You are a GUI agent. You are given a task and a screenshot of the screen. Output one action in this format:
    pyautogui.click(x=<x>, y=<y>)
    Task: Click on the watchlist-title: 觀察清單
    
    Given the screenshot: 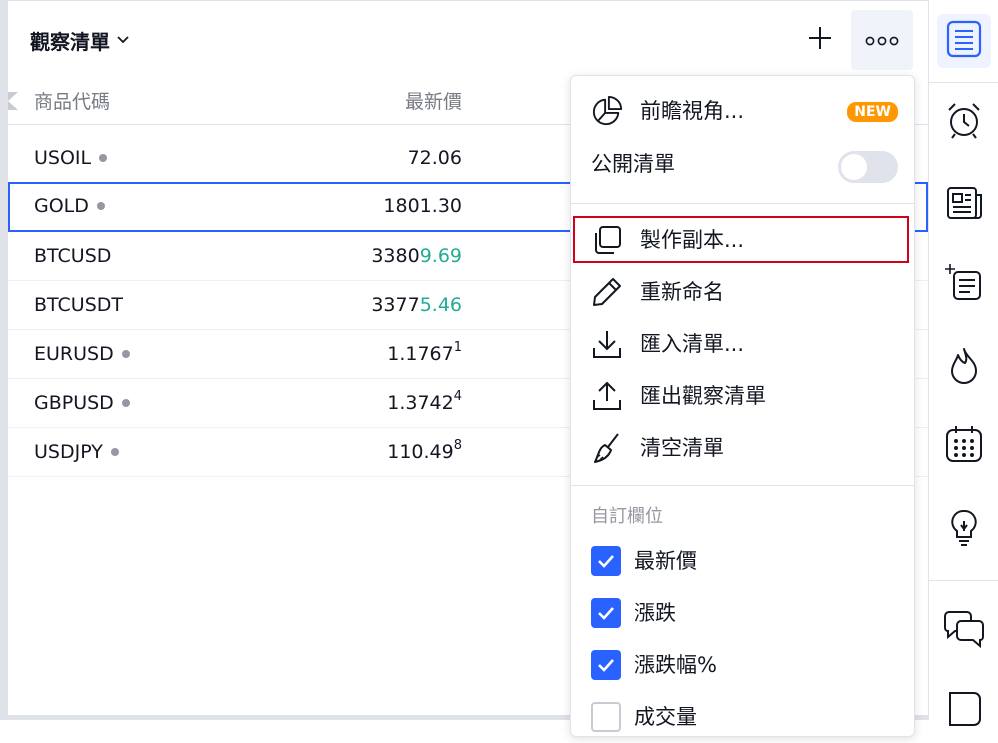 What is the action you would take?
    pyautogui.click(x=70, y=41)
    